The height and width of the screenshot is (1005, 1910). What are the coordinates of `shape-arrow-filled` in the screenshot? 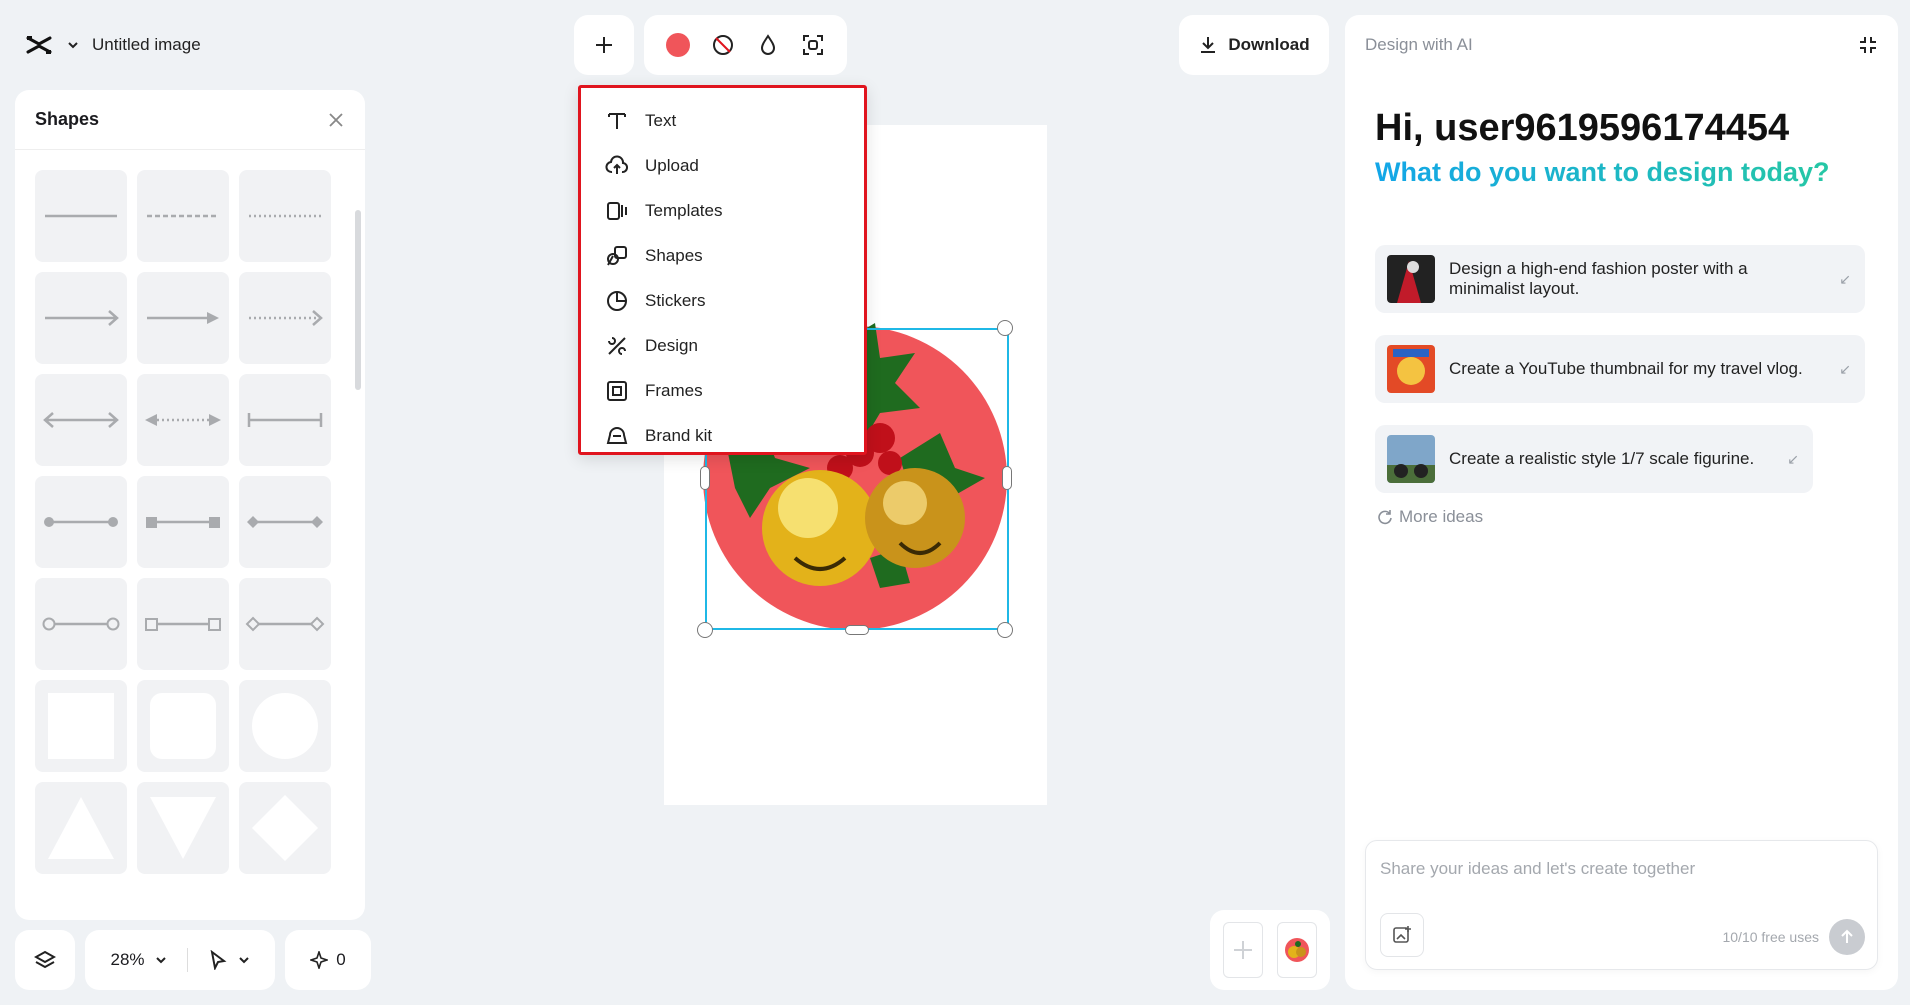 It's located at (183, 318).